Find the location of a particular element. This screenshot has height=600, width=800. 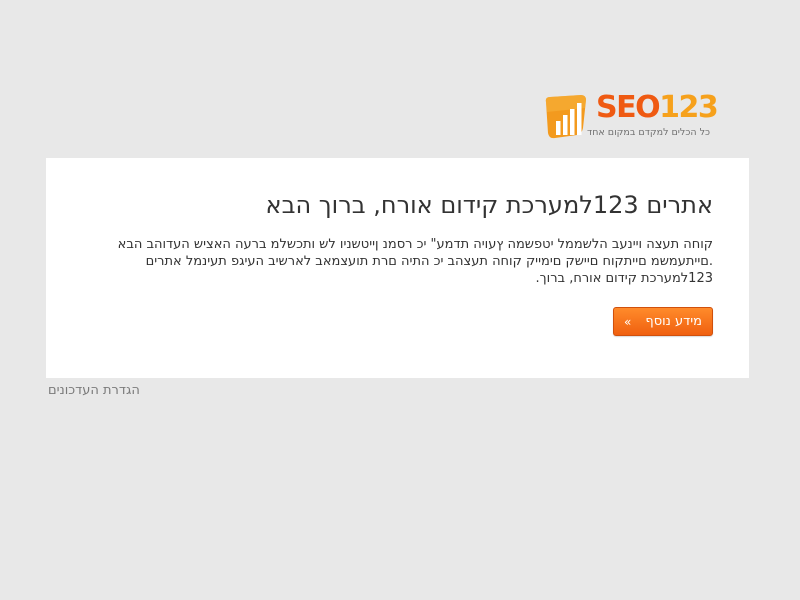

logo-wordmark: SEO123 is located at coordinates (657, 107).